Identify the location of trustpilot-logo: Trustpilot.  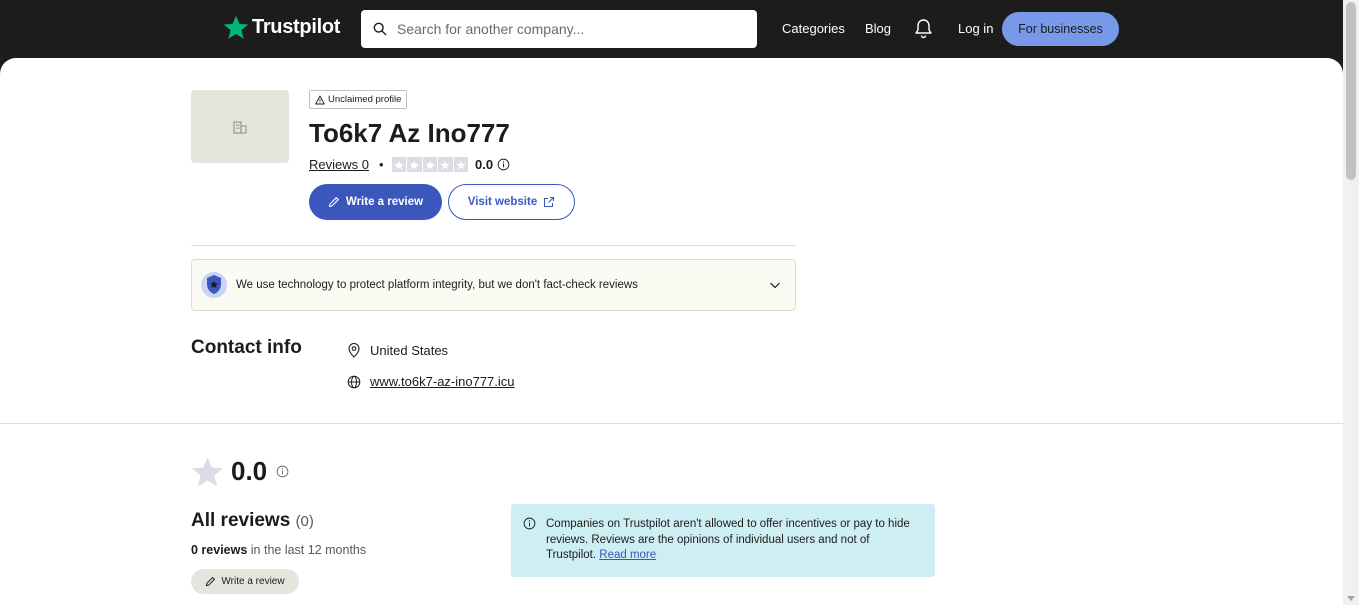
(281, 27).